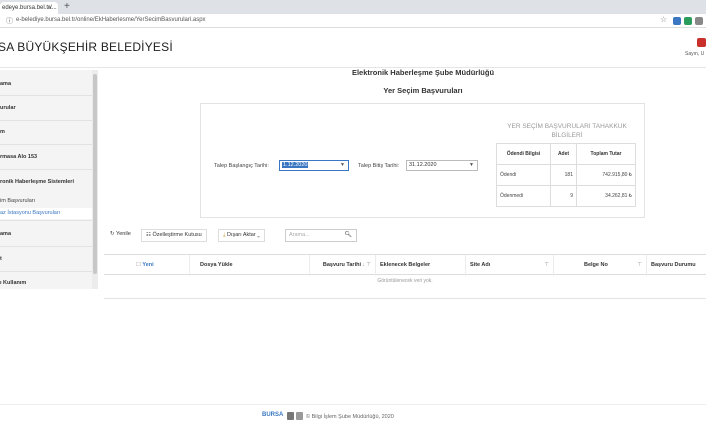  I want to click on tahakkuk-title: YER SEÇİM BAŞVURULARI TAHAKKUK BİLGİLERİ, so click(567, 131).